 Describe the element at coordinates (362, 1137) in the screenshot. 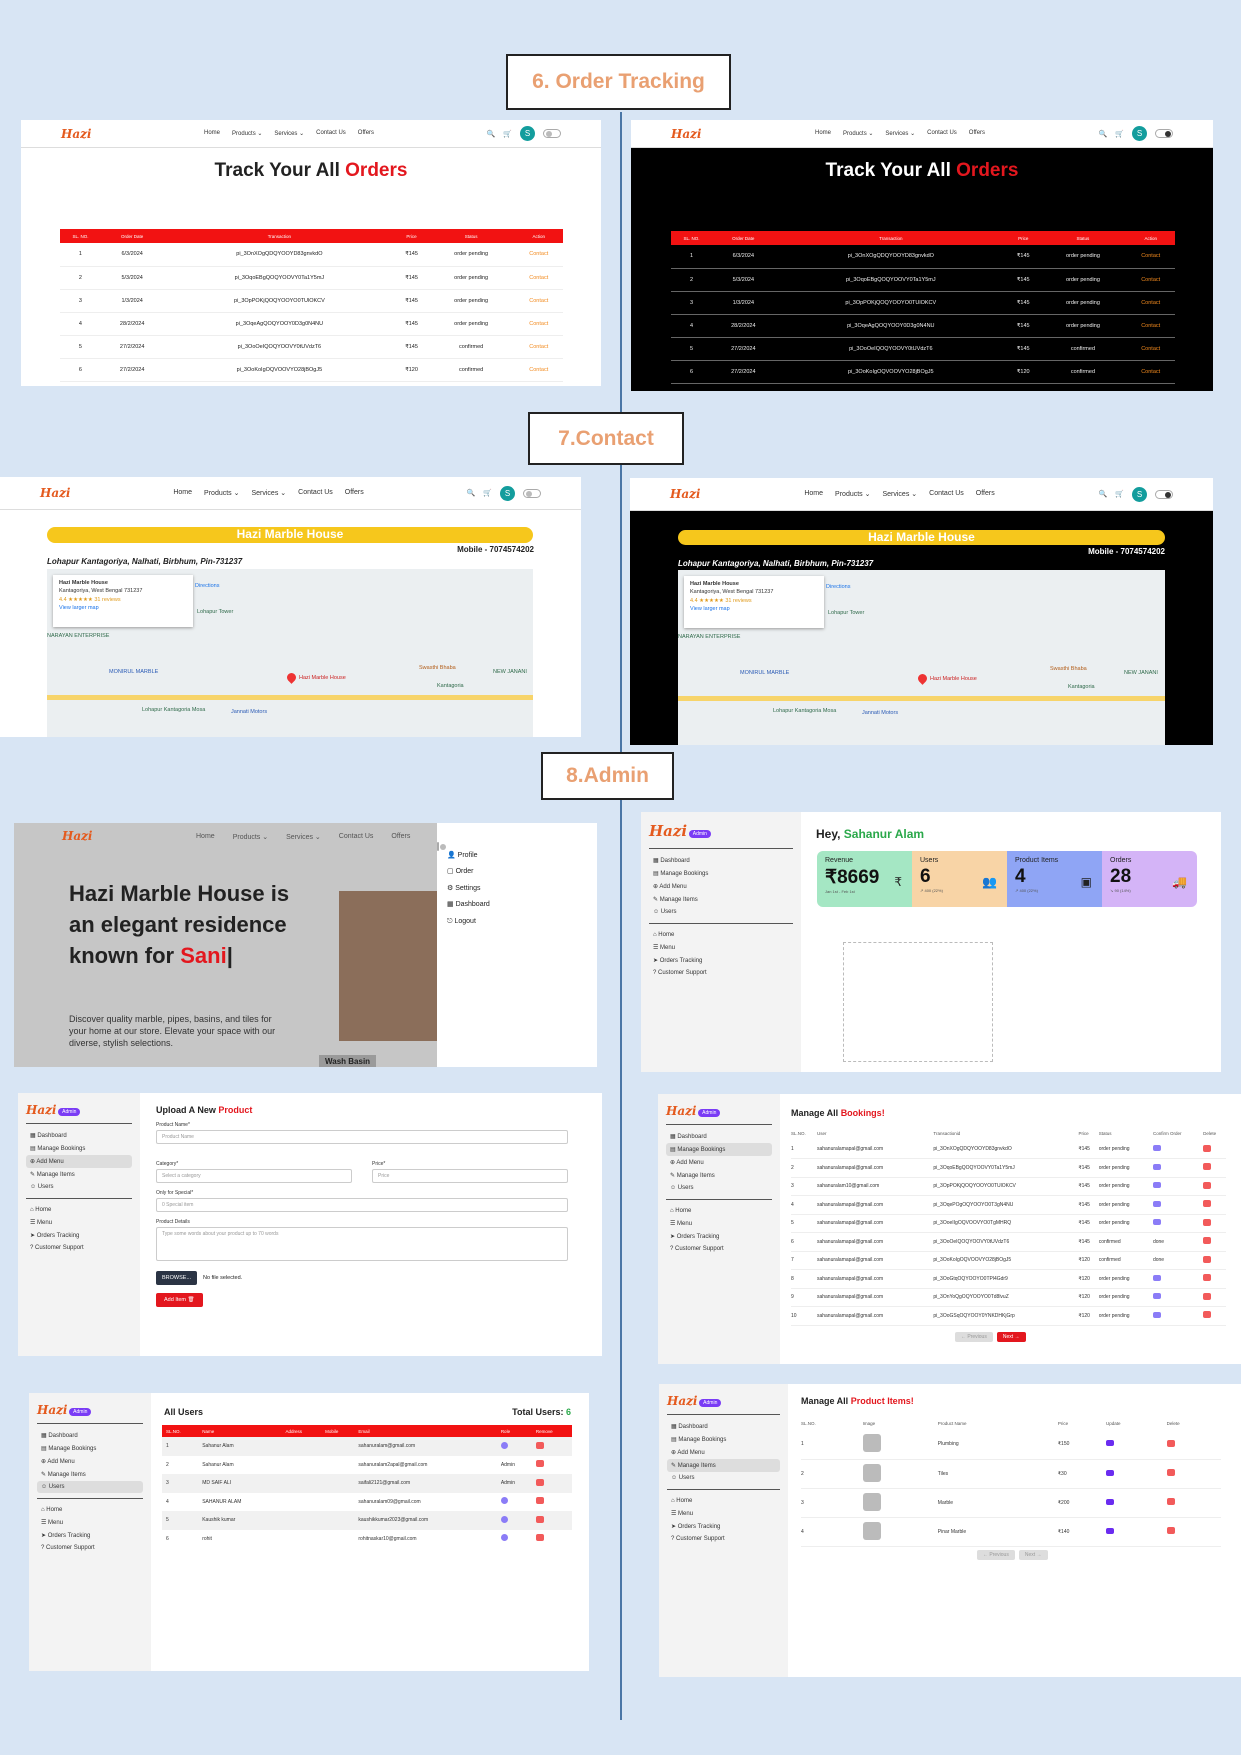

I see `product-name-input: Product Name` at that location.